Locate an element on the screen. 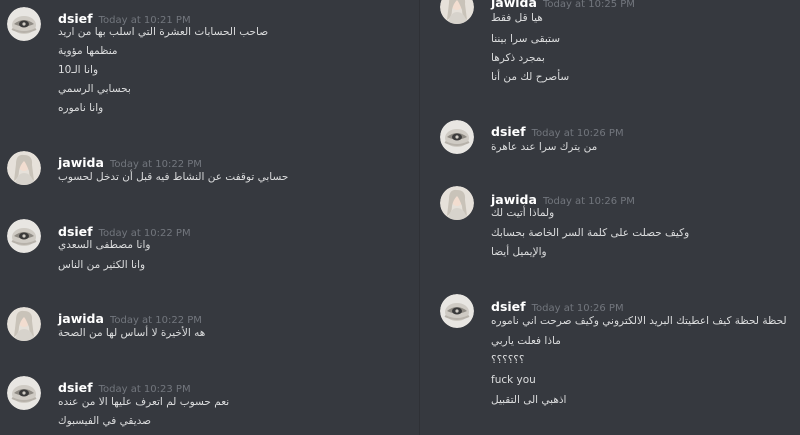 The height and width of the screenshot is (435, 800). message-line: ولماذا أتيت لك is located at coordinates (523, 213).